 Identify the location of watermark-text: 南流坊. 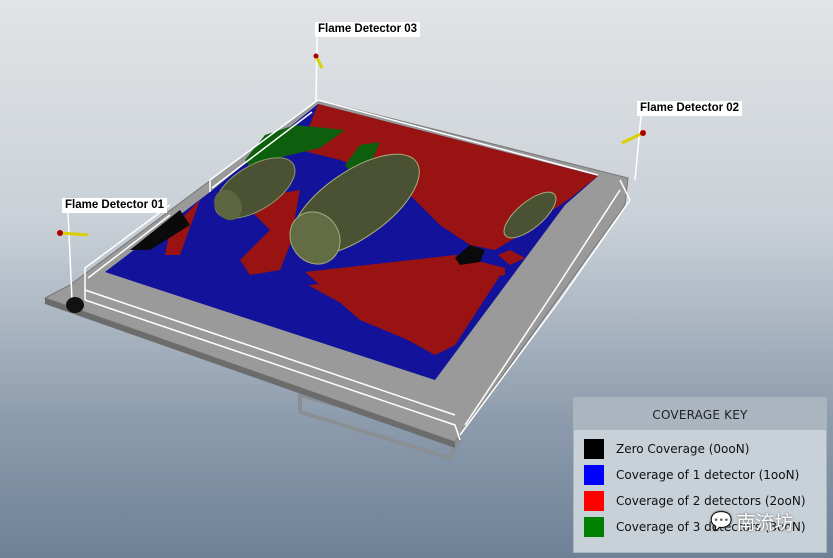
(765, 523).